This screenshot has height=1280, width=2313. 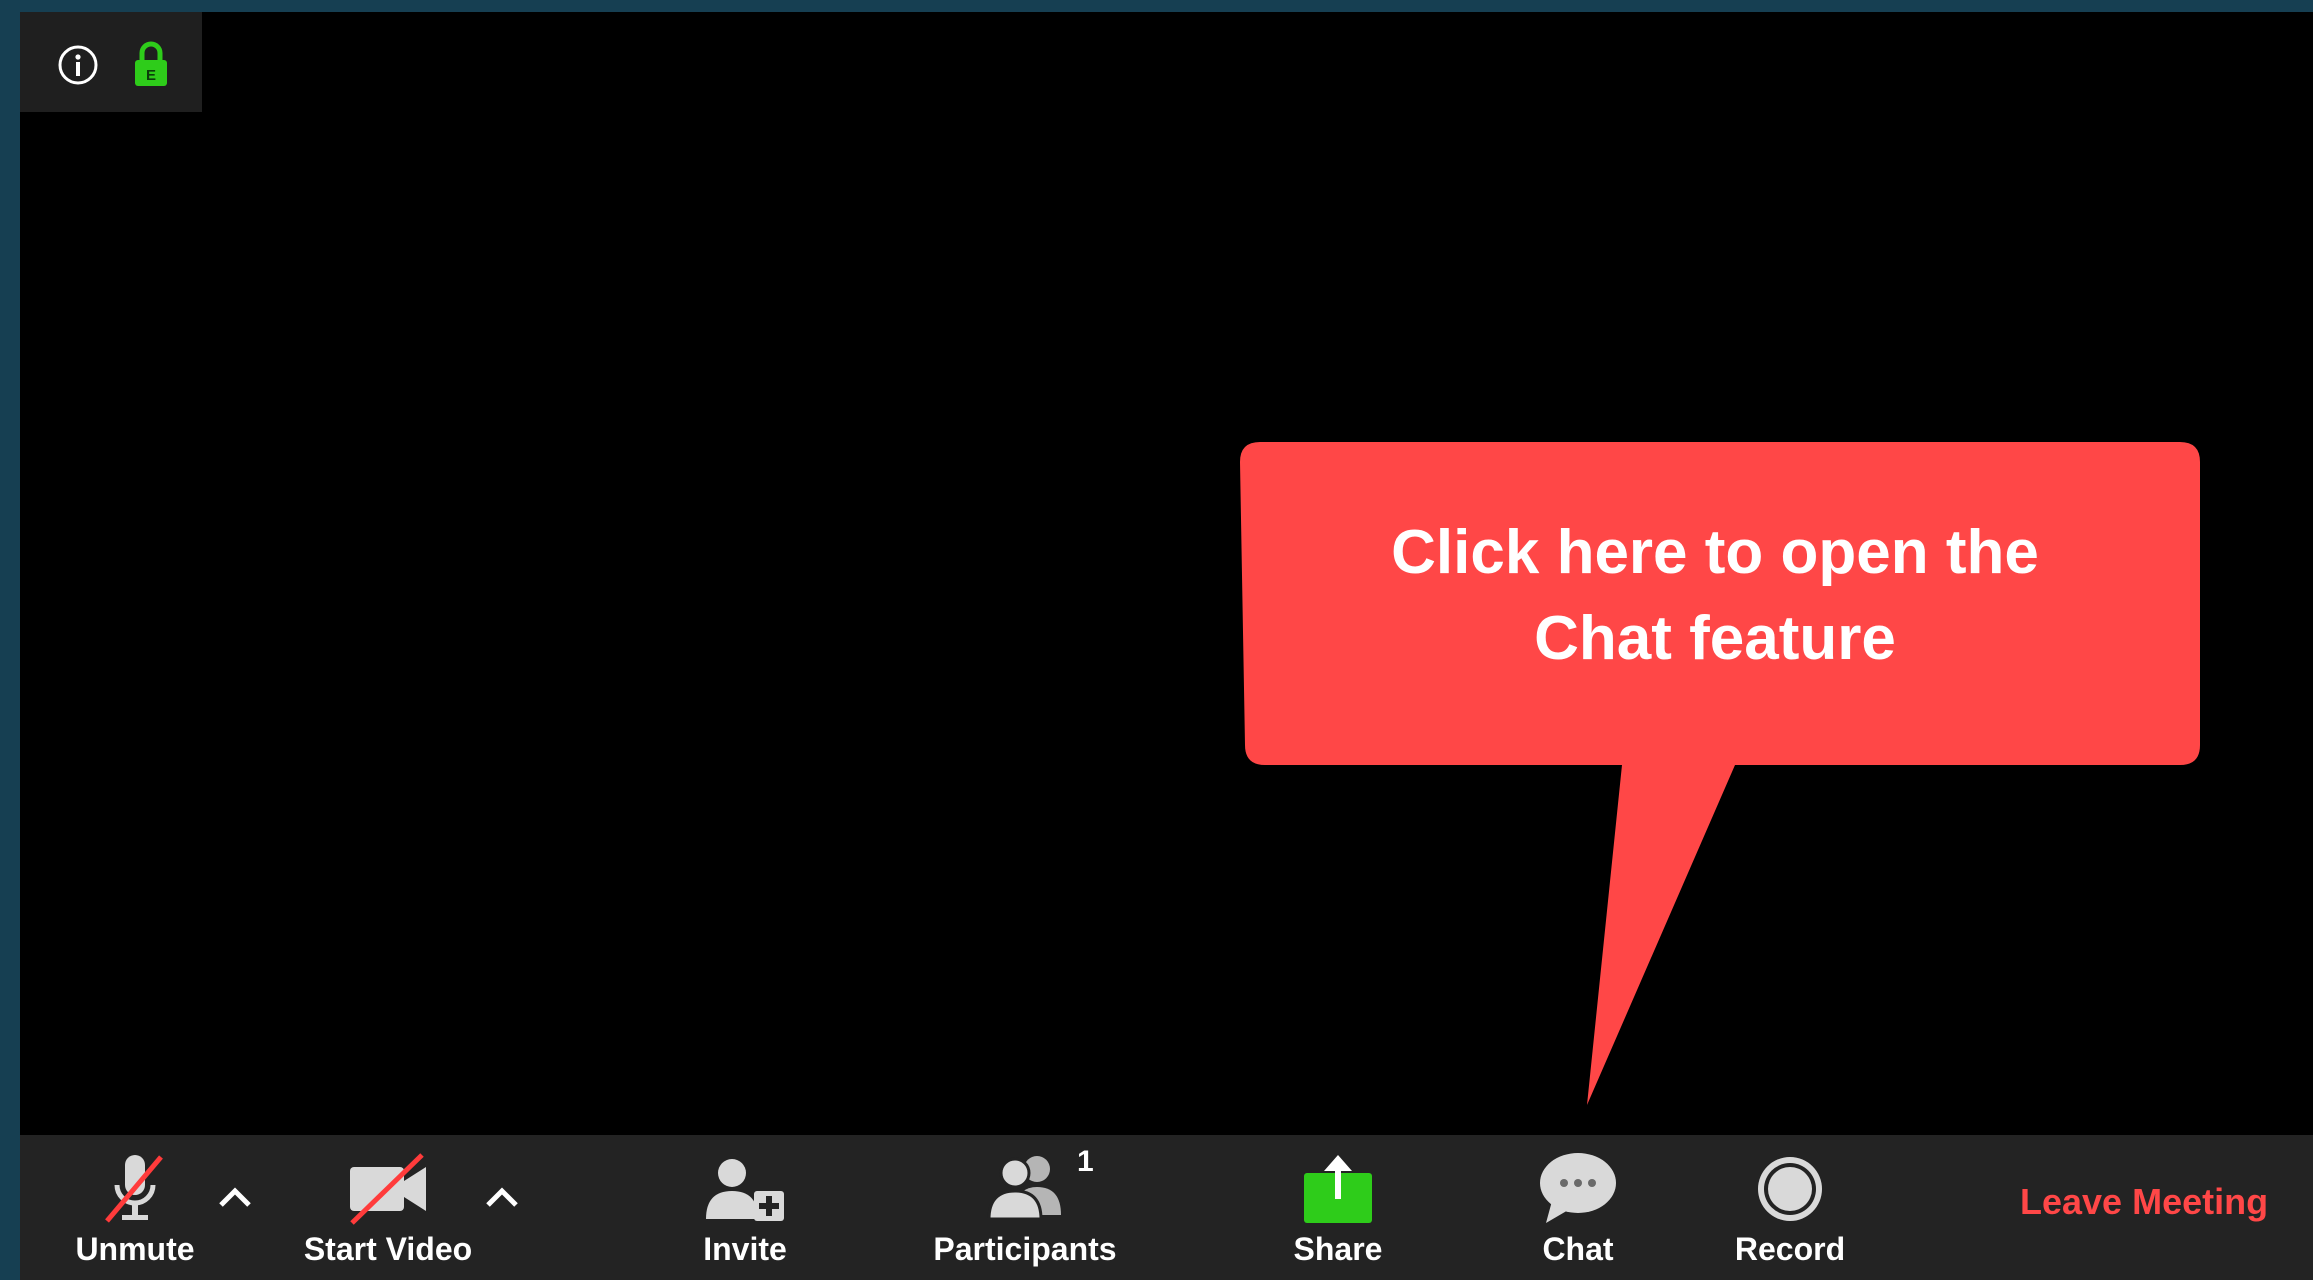 I want to click on participants-count-badge: 1, so click(x=1085, y=1161).